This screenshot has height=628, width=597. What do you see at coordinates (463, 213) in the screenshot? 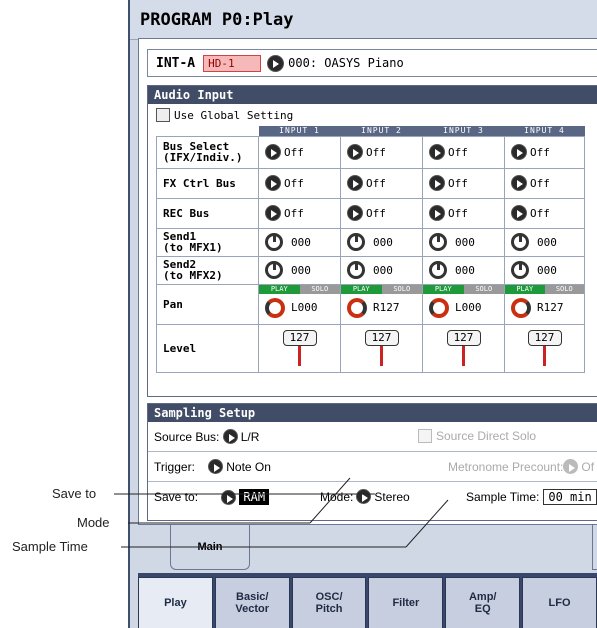
I see `rec-bus-input-3: Off` at bounding box center [463, 213].